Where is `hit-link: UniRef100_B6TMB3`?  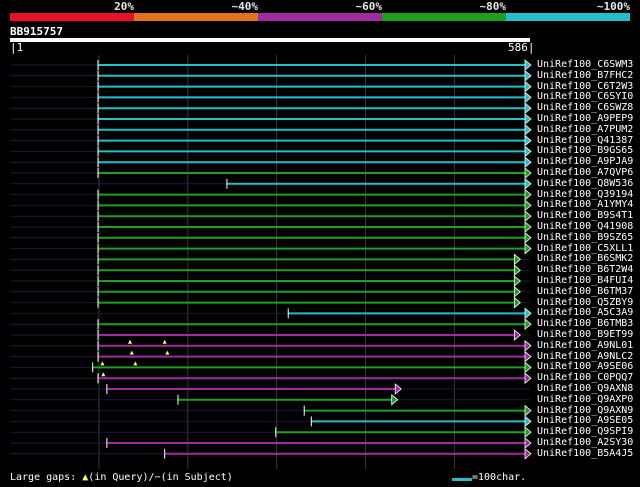 hit-link: UniRef100_B6TMB3 is located at coordinates (585, 323).